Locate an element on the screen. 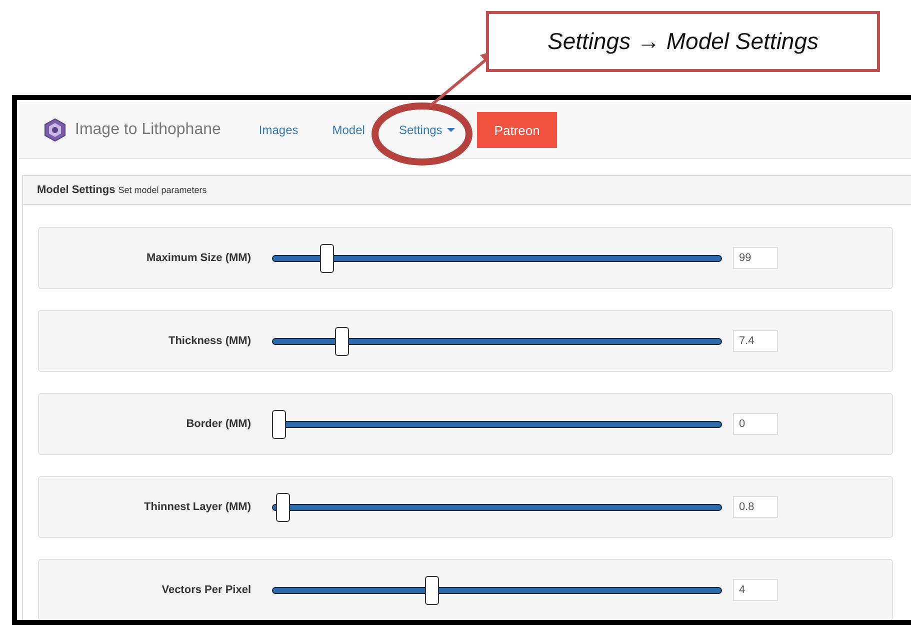  value-field: 0 is located at coordinates (755, 424).